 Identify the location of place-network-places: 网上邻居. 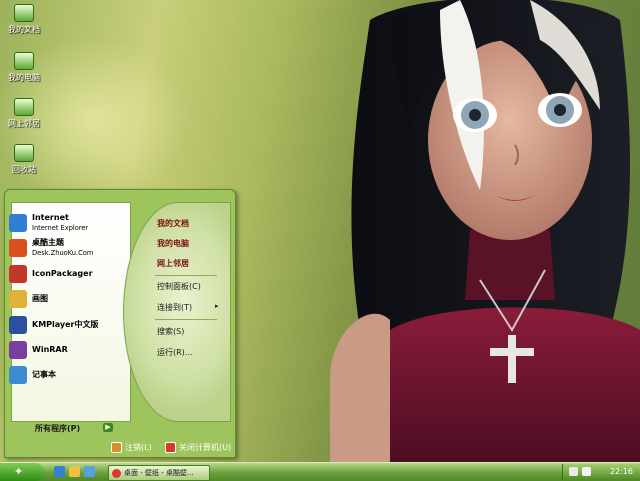
(173, 263).